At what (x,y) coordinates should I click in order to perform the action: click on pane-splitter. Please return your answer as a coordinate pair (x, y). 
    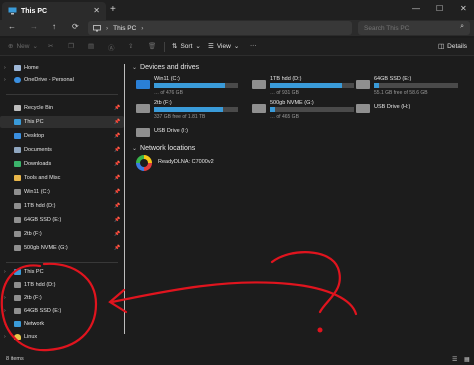
    Looking at the image, I should click on (124, 199).